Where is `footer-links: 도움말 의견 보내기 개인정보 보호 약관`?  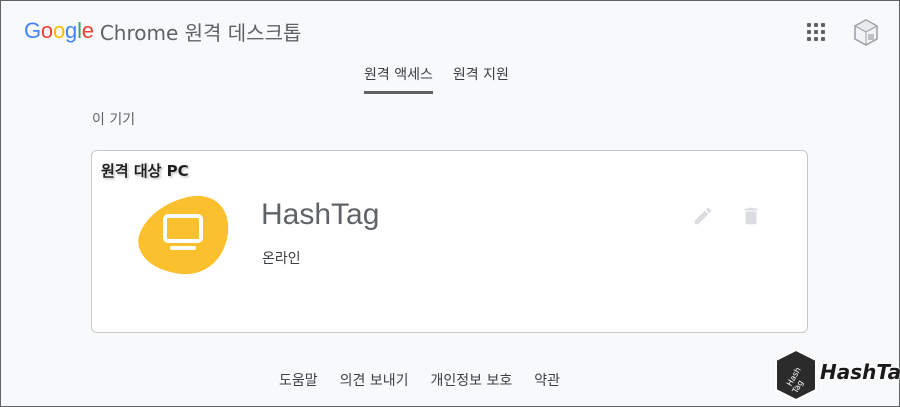 footer-links: 도움말 의견 보내기 개인정보 보호 약관 is located at coordinates (430, 380).